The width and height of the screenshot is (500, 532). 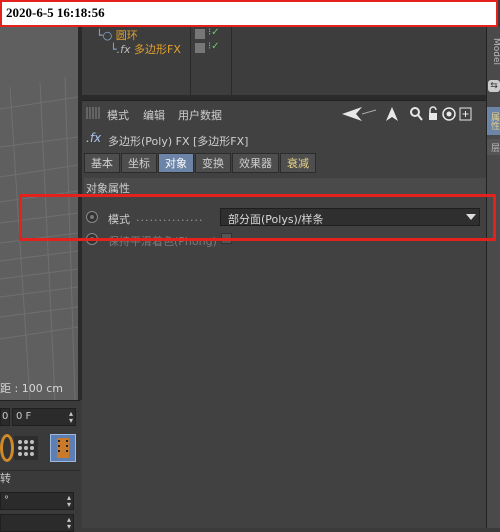 I want to click on frame-start-value: 0, so click(x=5, y=416).